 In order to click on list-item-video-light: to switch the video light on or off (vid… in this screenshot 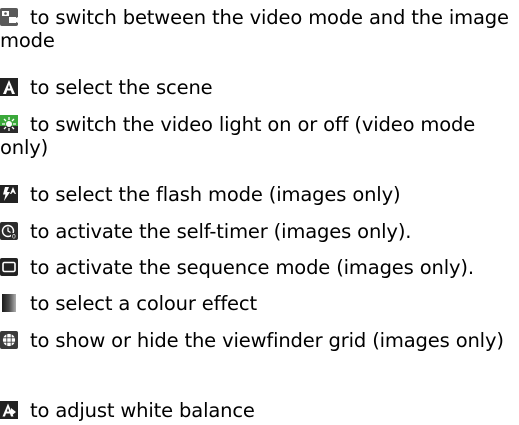, I will do `click(256, 136)`.